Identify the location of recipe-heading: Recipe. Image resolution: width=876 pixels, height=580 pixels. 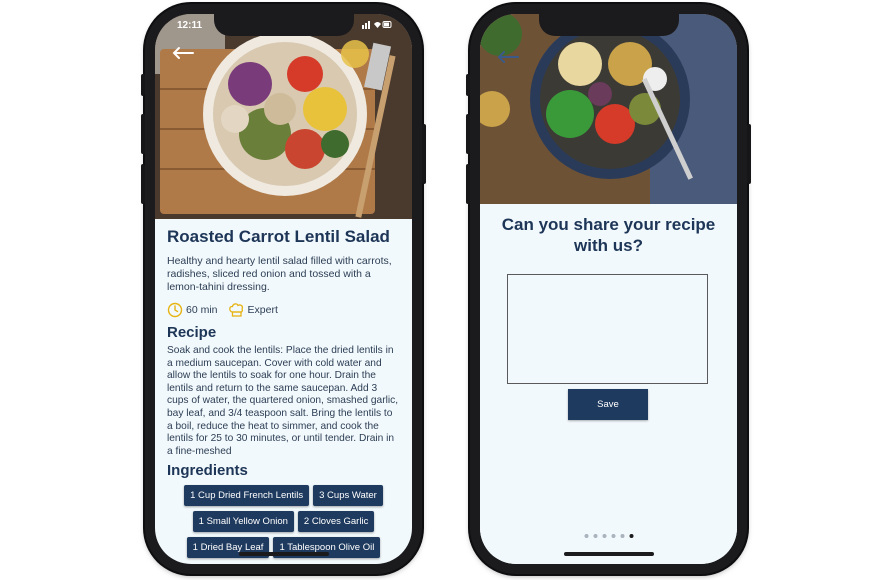
(192, 332).